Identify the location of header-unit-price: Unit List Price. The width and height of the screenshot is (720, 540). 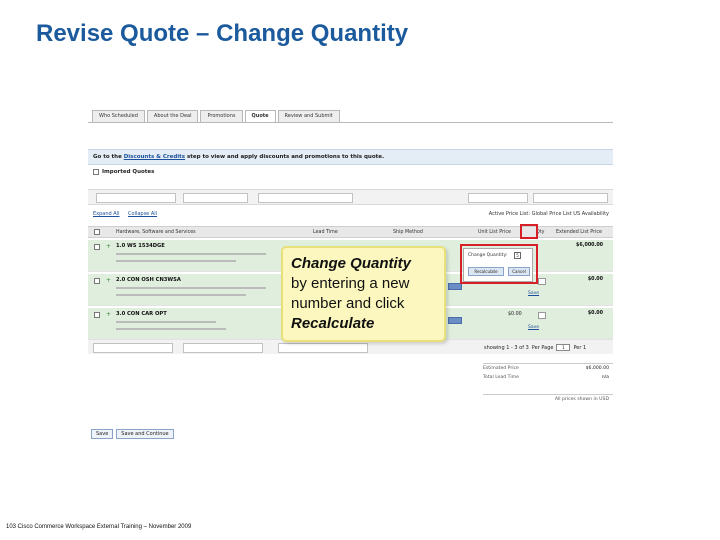
(494, 232).